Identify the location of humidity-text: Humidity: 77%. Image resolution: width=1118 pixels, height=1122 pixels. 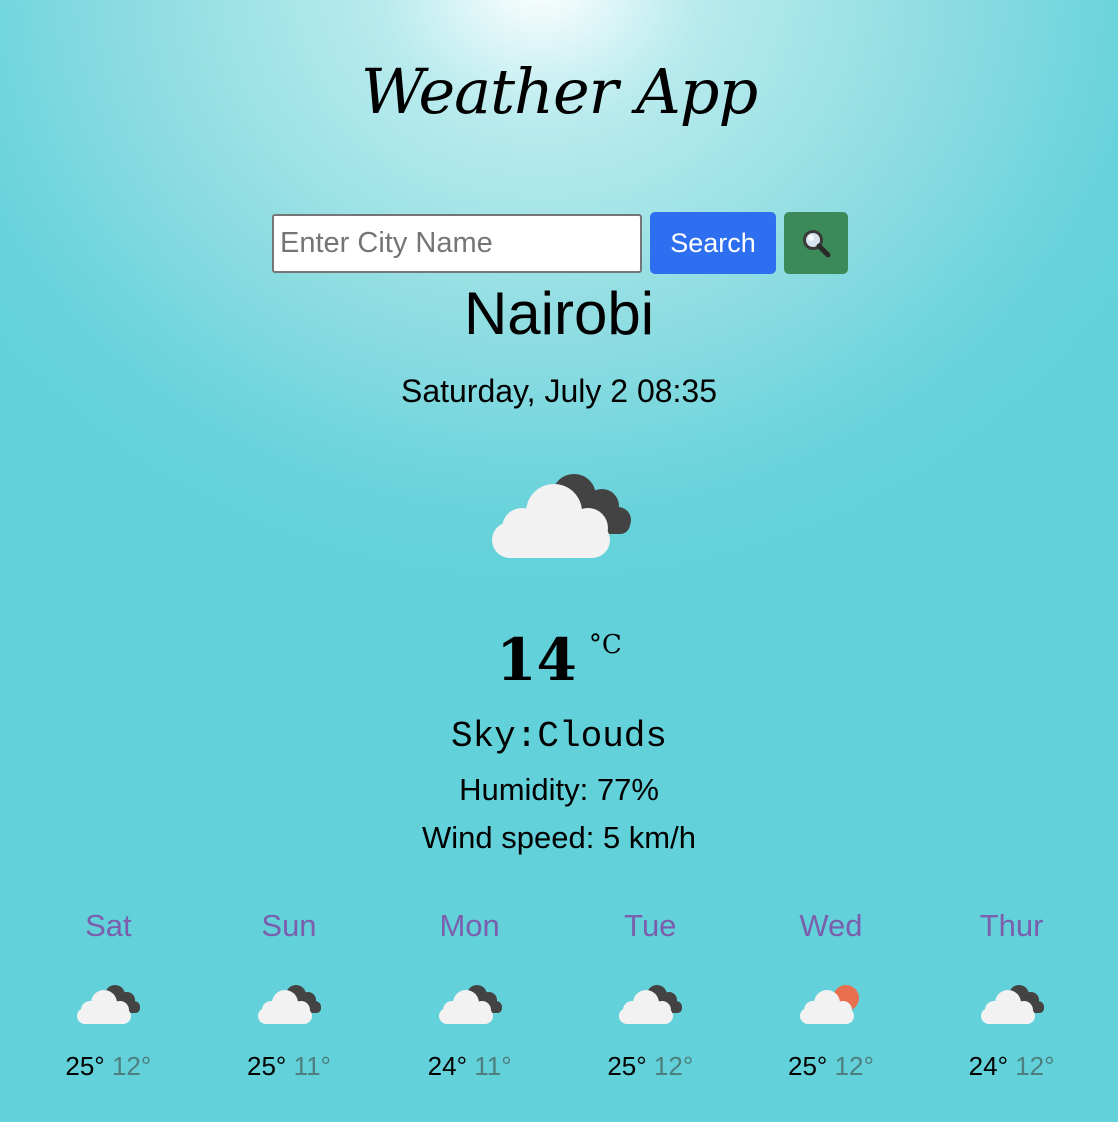
(559, 789).